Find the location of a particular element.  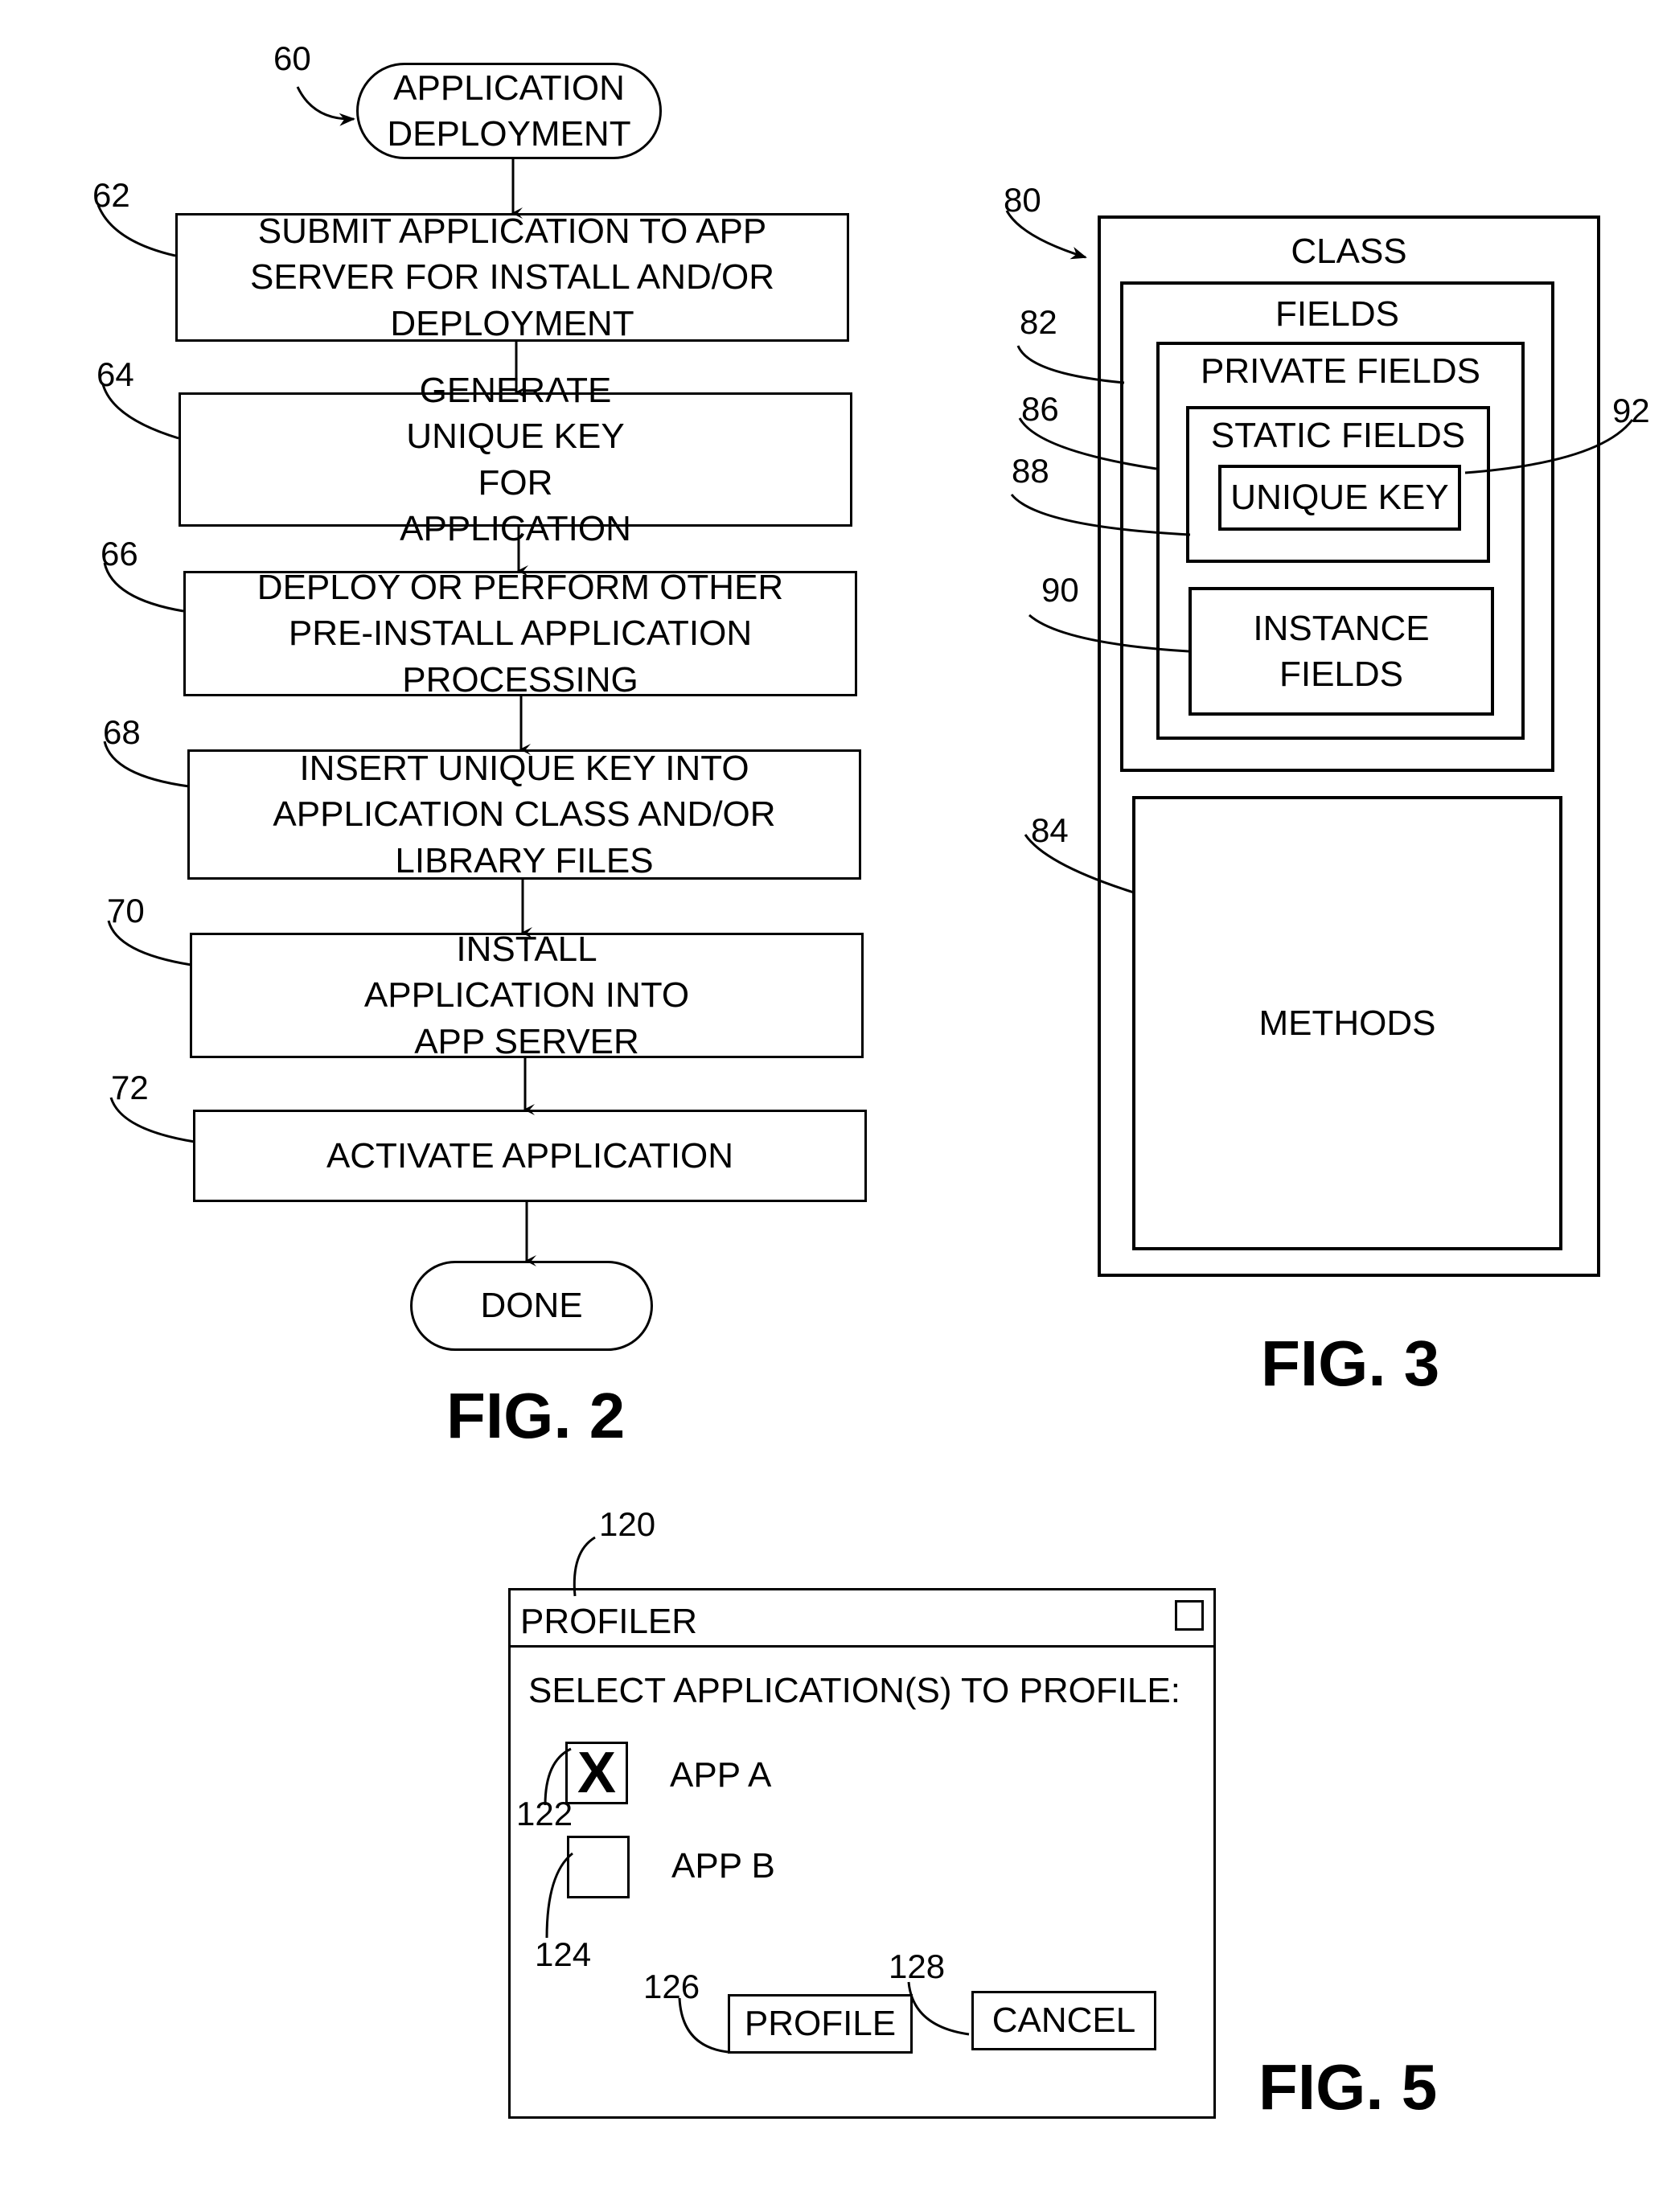

unique-key-label: UNIQUE KEY is located at coordinates (1339, 497).